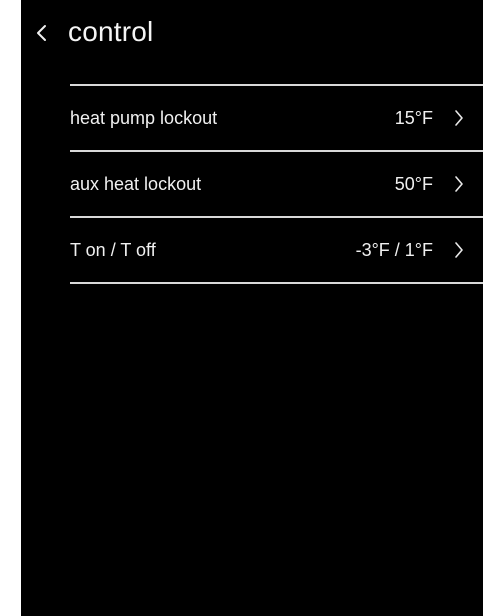 This screenshot has height=616, width=490. Describe the element at coordinates (276, 118) in the screenshot. I see `setting-row-heat-pump-lockout: heat pump lockout 15°F` at that location.